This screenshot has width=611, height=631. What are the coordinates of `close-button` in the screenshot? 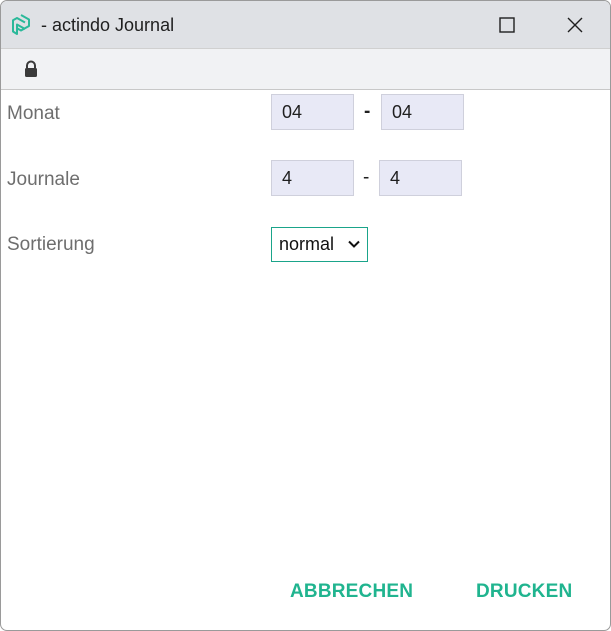 It's located at (575, 24).